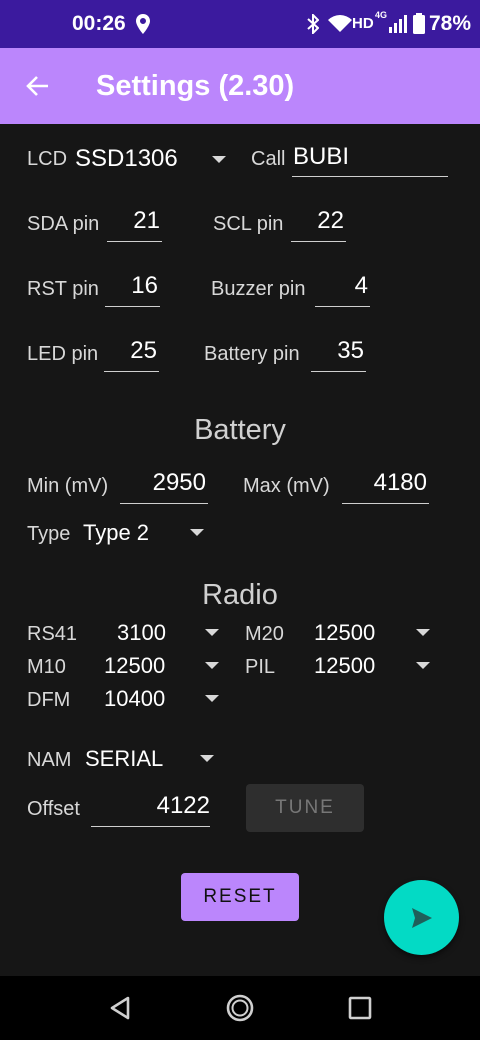 The height and width of the screenshot is (1040, 480). I want to click on buzzer-pin-value: 4, so click(361, 285).